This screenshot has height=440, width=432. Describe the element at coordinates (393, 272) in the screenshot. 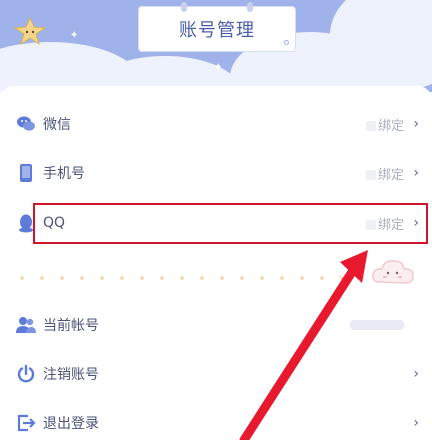

I see `cloud-mascot-icon` at that location.